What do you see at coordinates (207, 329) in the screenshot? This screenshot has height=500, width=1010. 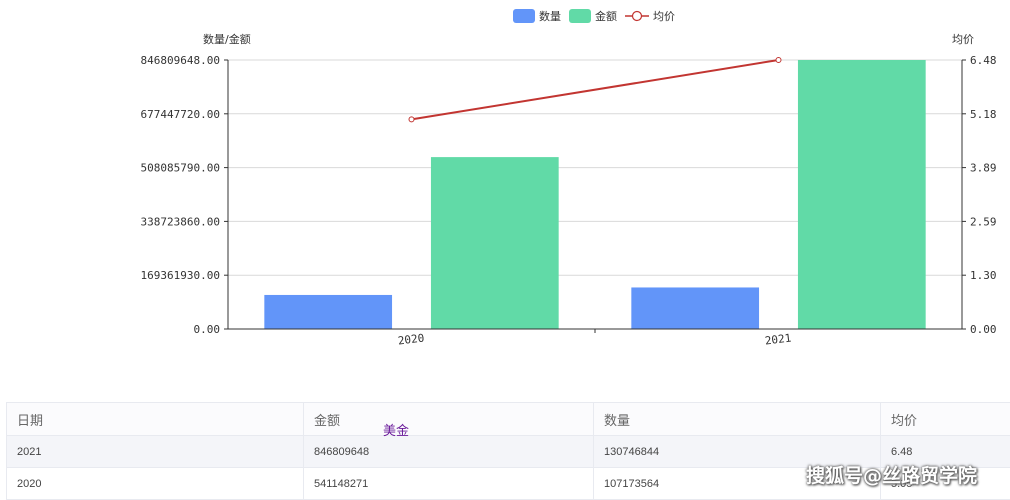 I see `y-axis-left-tick-label: 0.00` at bounding box center [207, 329].